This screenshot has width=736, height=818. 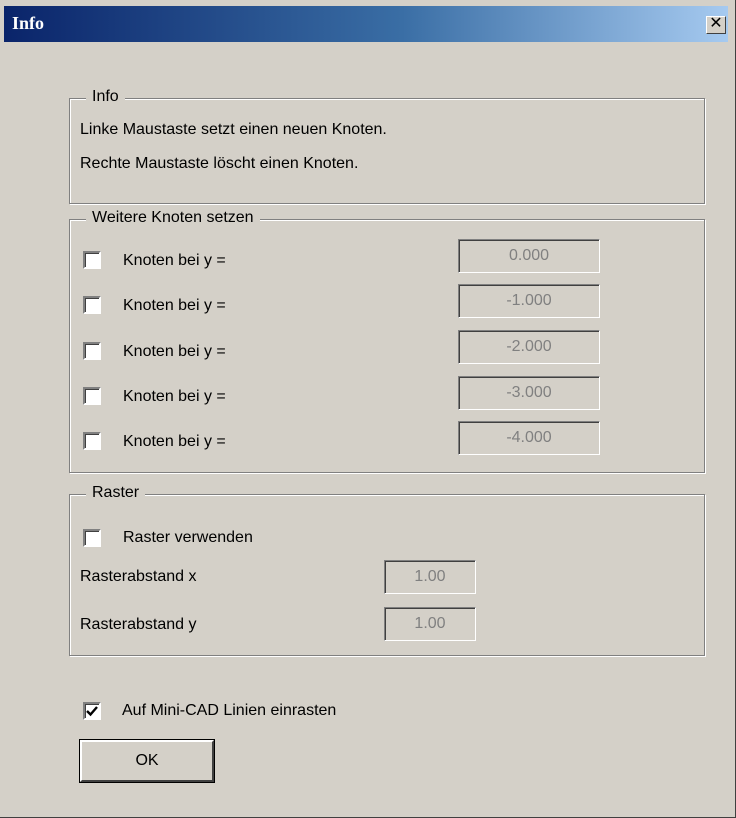 I want to click on raster-x-input: 1.00, so click(x=430, y=577).